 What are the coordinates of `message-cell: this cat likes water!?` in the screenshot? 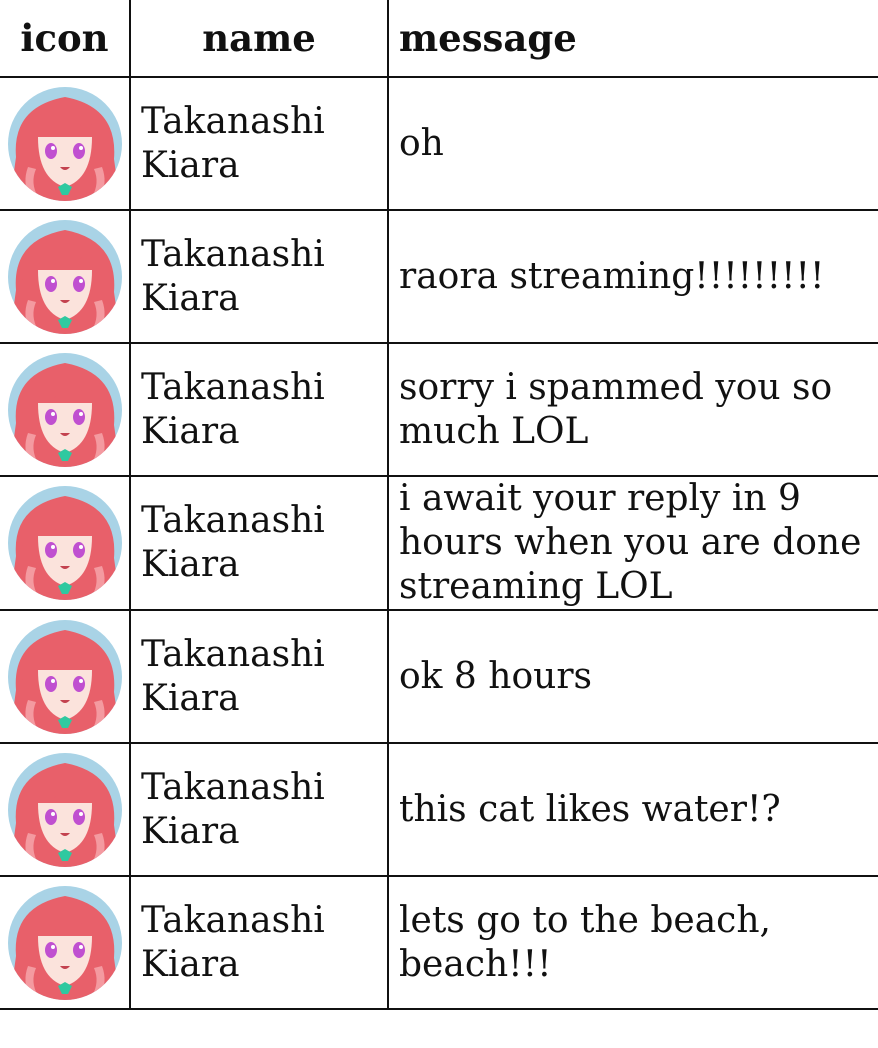 It's located at (632, 809).